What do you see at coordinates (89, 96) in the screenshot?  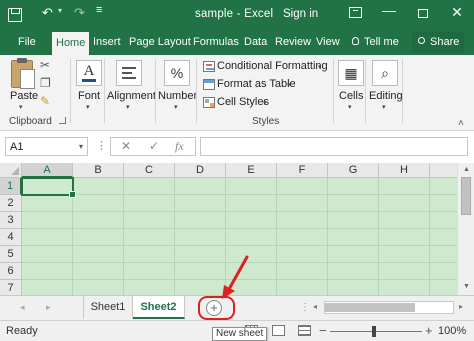 I see `font-label: Font` at bounding box center [89, 96].